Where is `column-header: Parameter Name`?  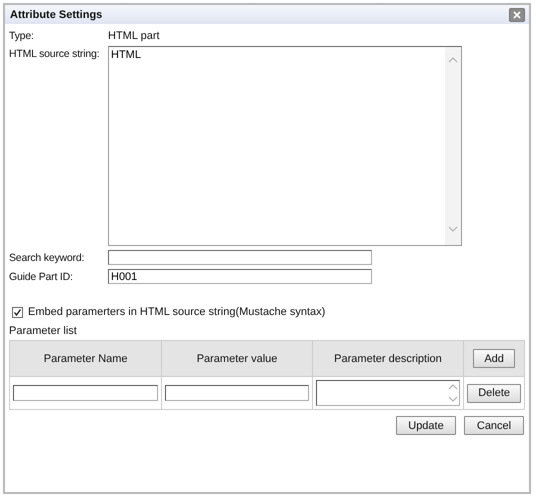
column-header: Parameter Name is located at coordinates (86, 358).